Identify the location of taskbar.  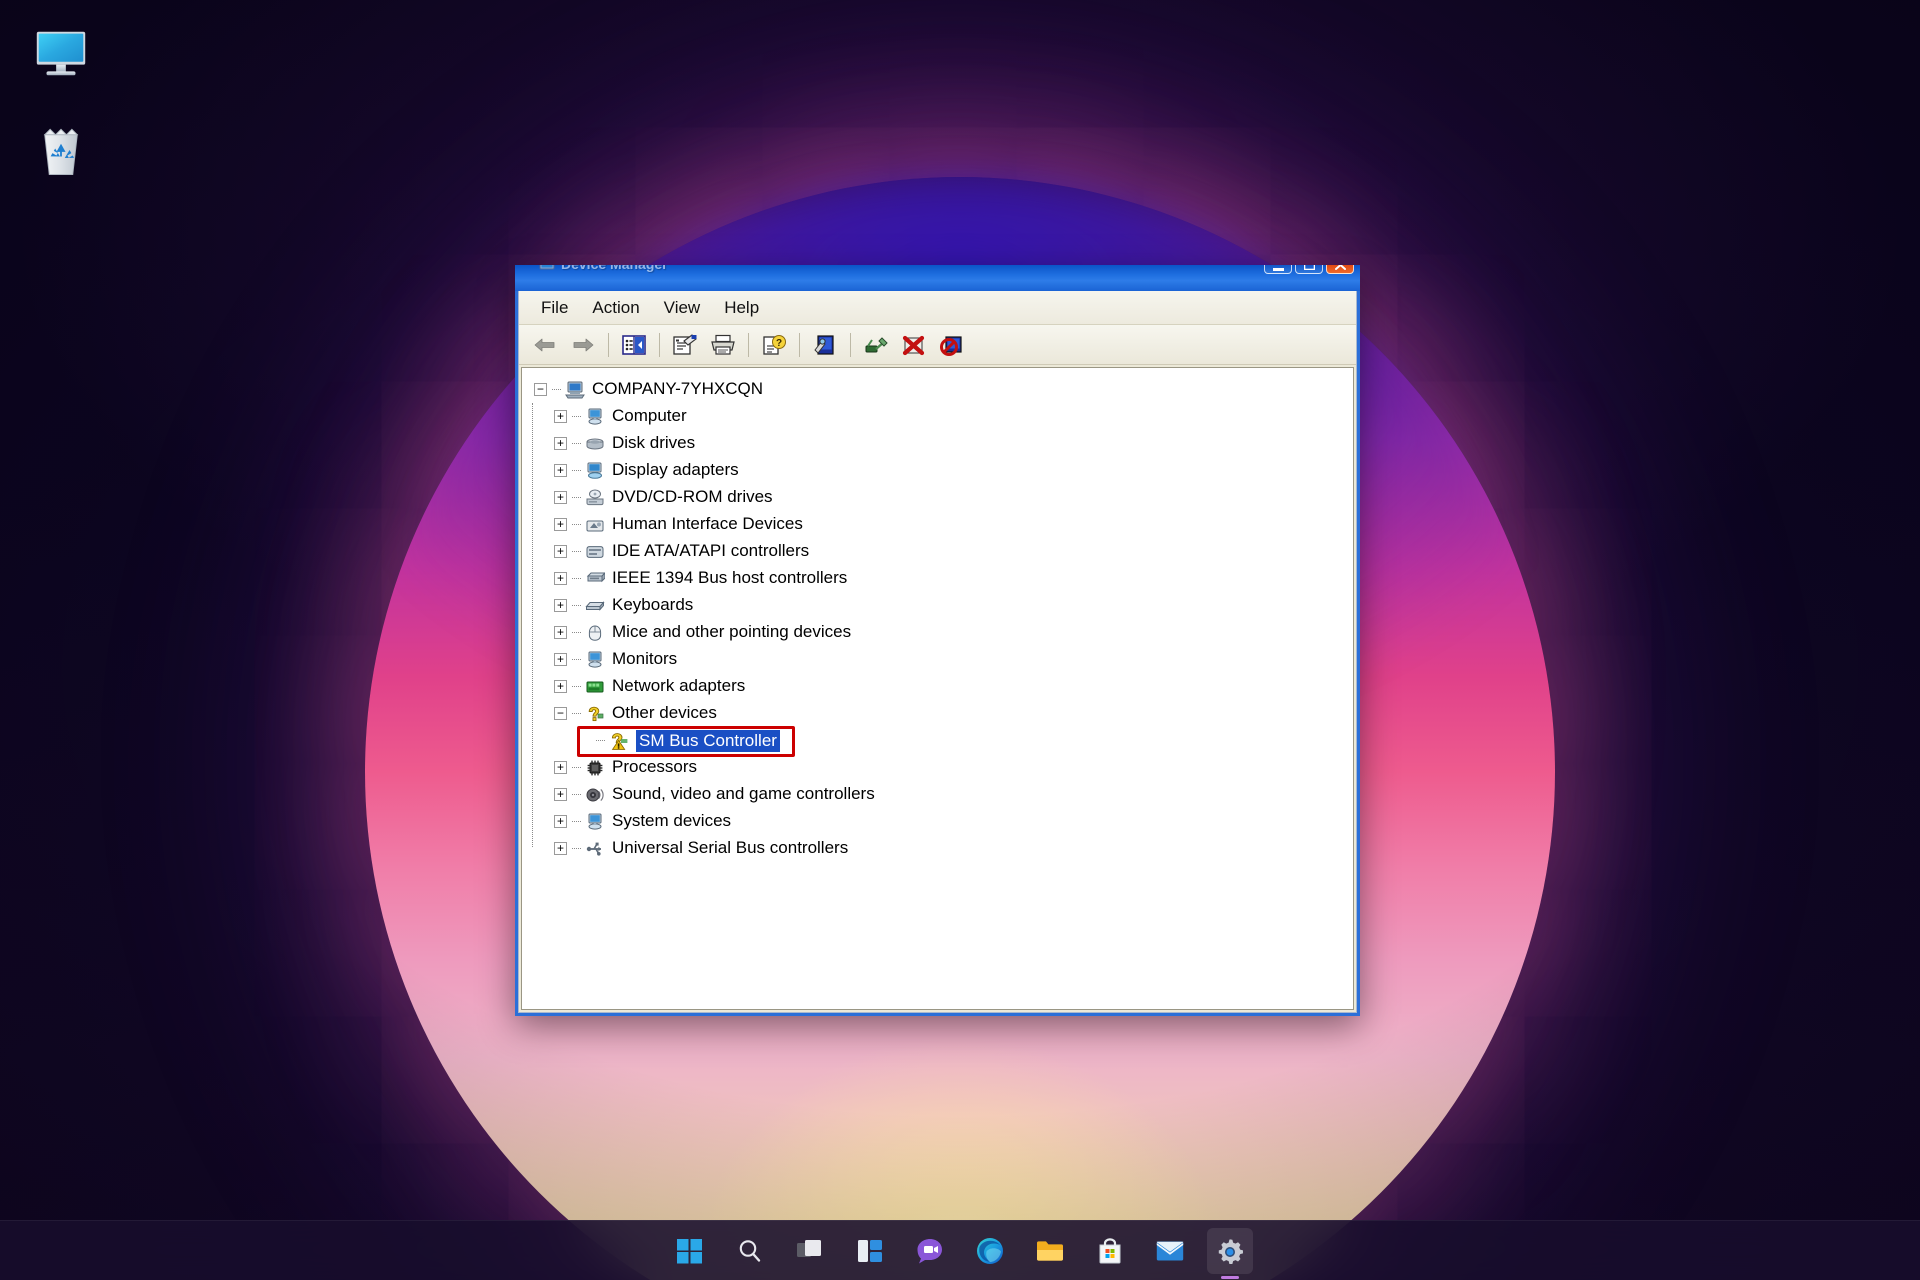
(960, 1250).